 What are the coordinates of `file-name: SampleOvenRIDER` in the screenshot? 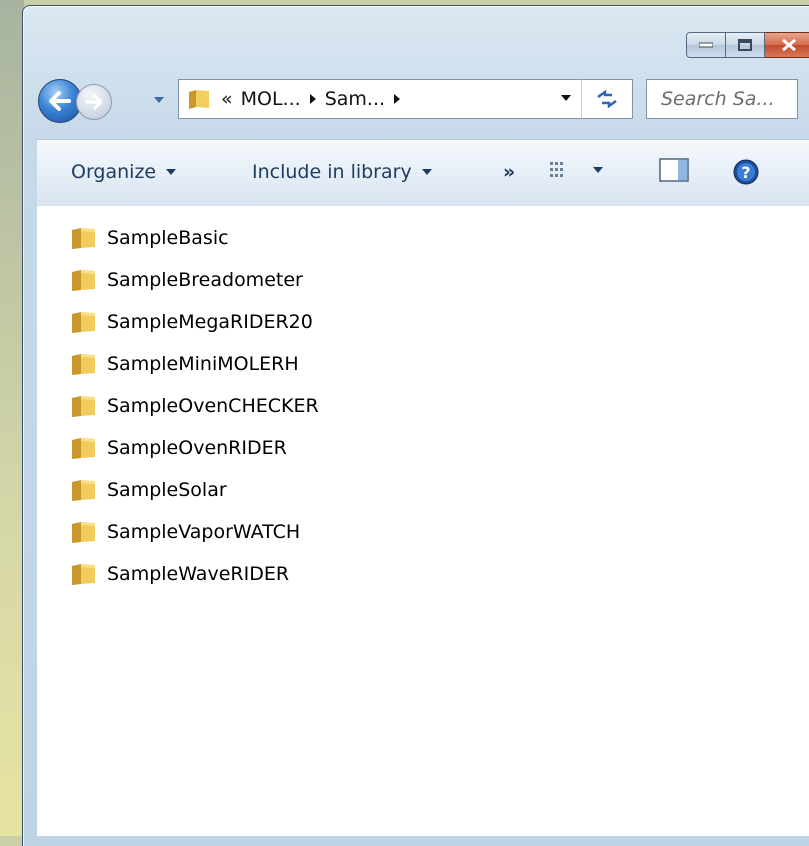 It's located at (197, 448).